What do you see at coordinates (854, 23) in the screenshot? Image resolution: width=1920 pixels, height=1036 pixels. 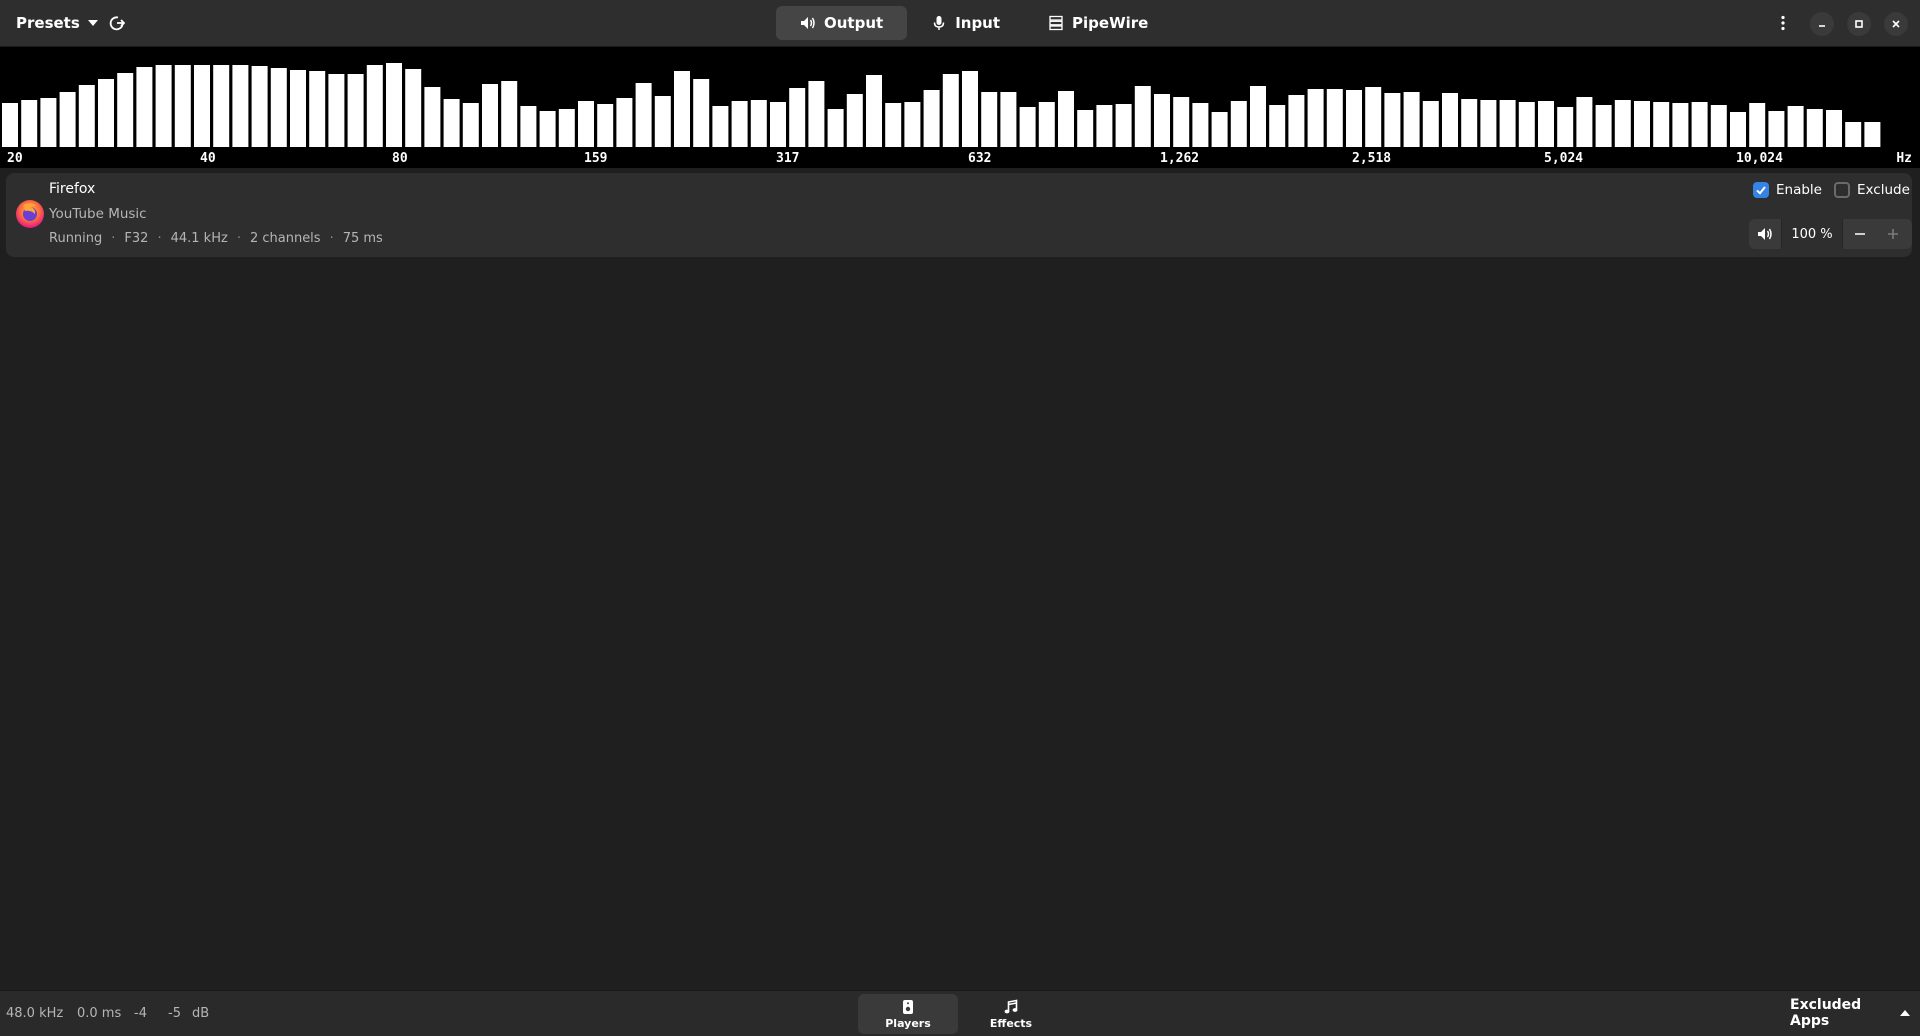 I see `tab-output-label: Output` at bounding box center [854, 23].